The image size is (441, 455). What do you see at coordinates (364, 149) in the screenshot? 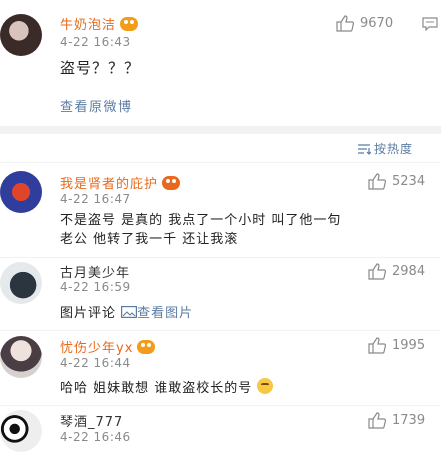
I see `sort-icon` at bounding box center [364, 149].